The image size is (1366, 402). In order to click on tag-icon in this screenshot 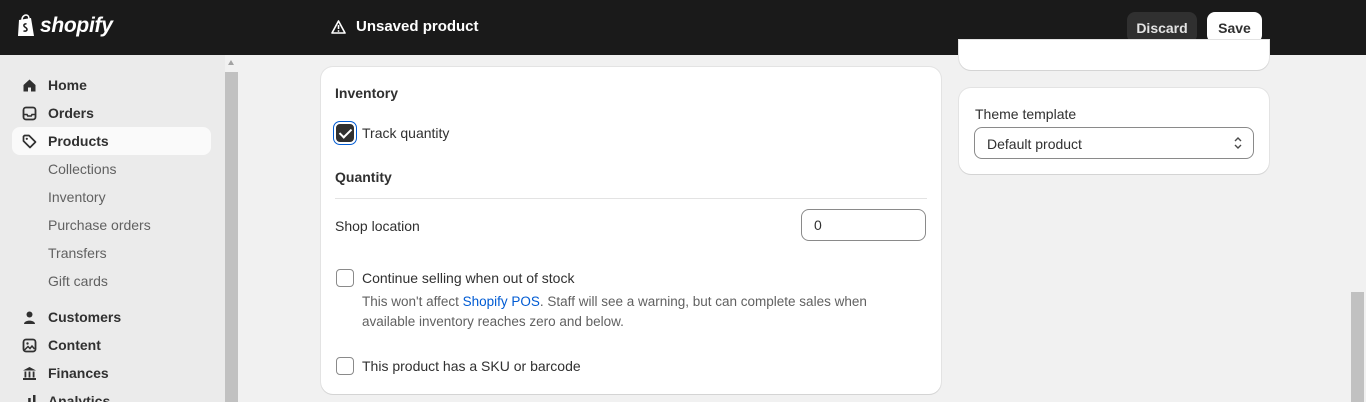, I will do `click(29, 141)`.